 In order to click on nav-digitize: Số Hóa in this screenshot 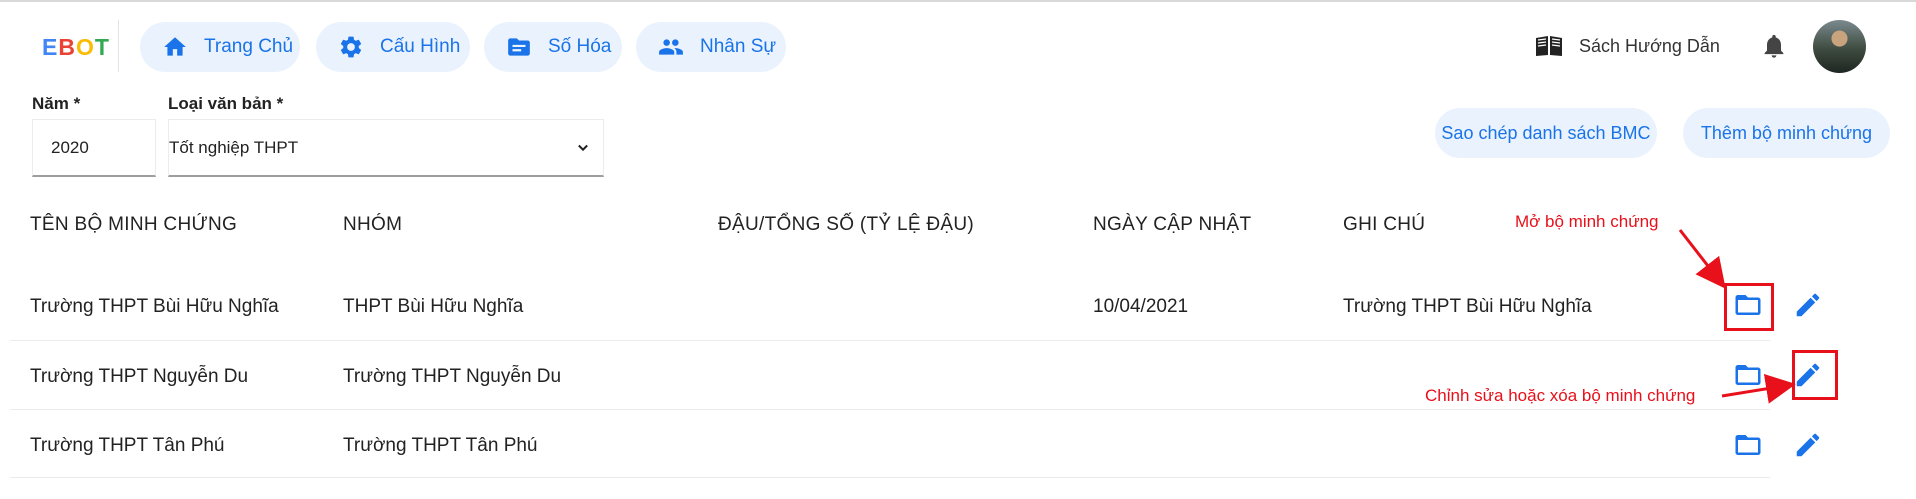, I will do `click(553, 47)`.